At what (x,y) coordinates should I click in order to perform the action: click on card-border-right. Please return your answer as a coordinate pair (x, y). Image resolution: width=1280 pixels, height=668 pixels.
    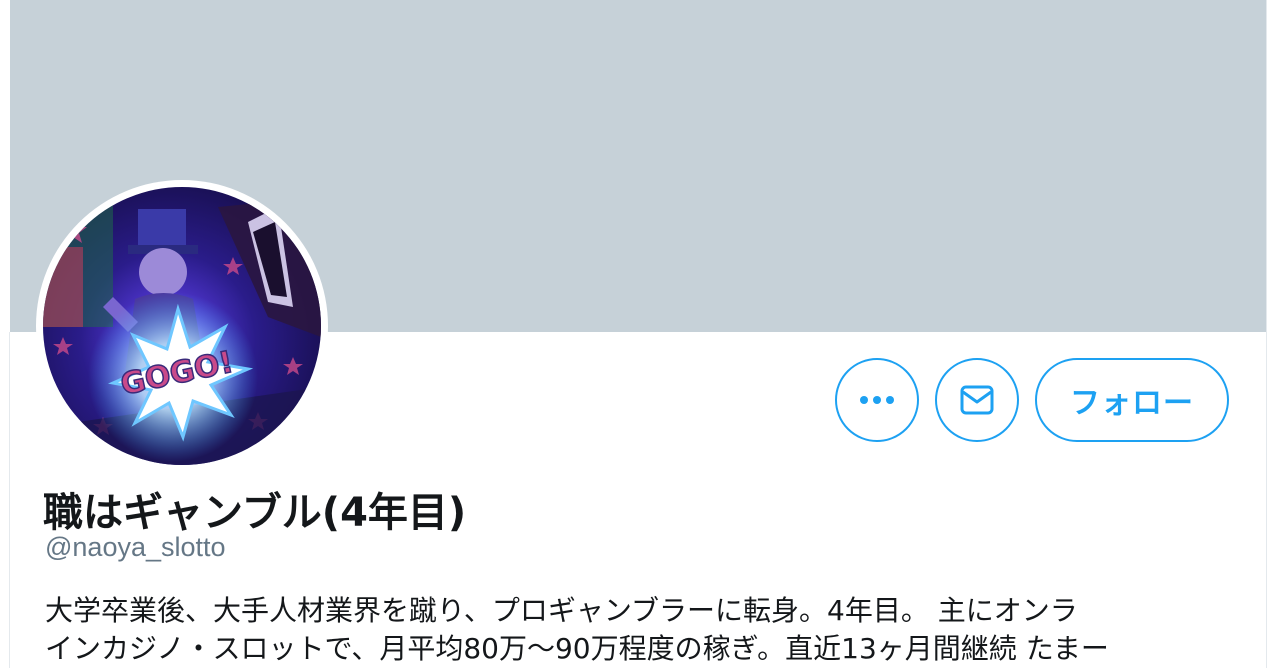
    Looking at the image, I should click on (1266, 334).